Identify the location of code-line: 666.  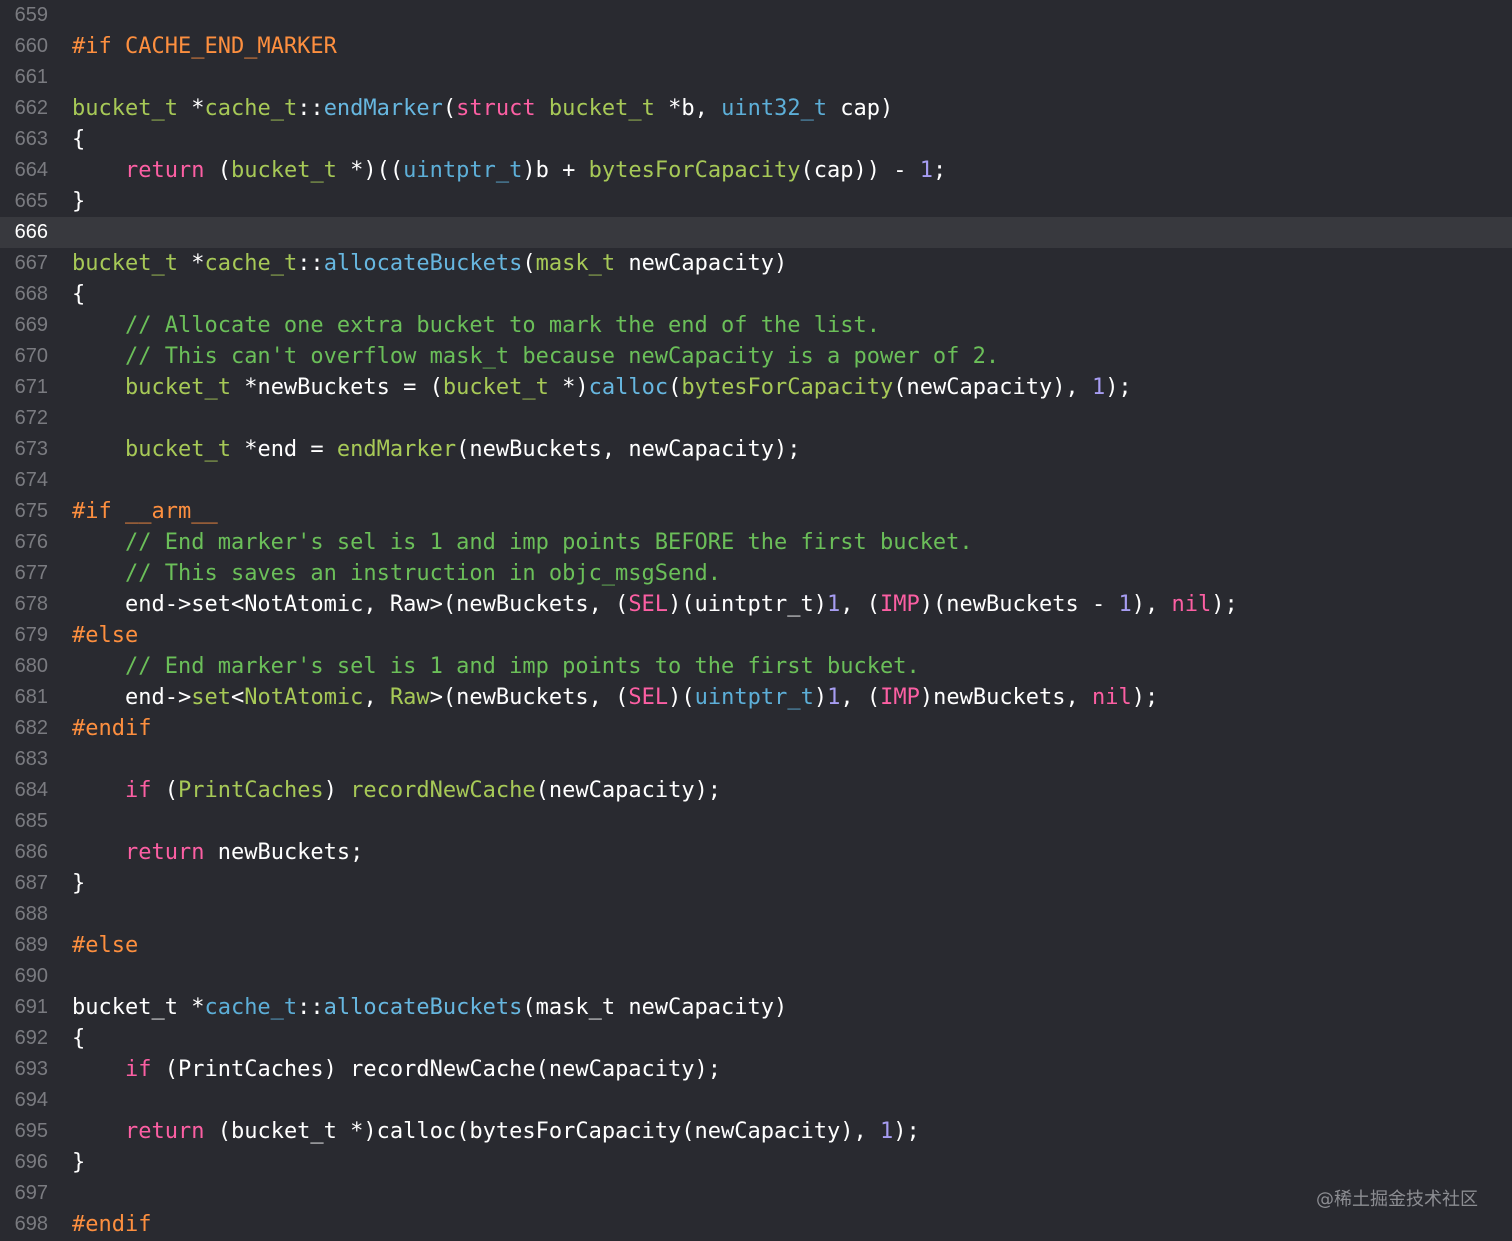
(756, 232).